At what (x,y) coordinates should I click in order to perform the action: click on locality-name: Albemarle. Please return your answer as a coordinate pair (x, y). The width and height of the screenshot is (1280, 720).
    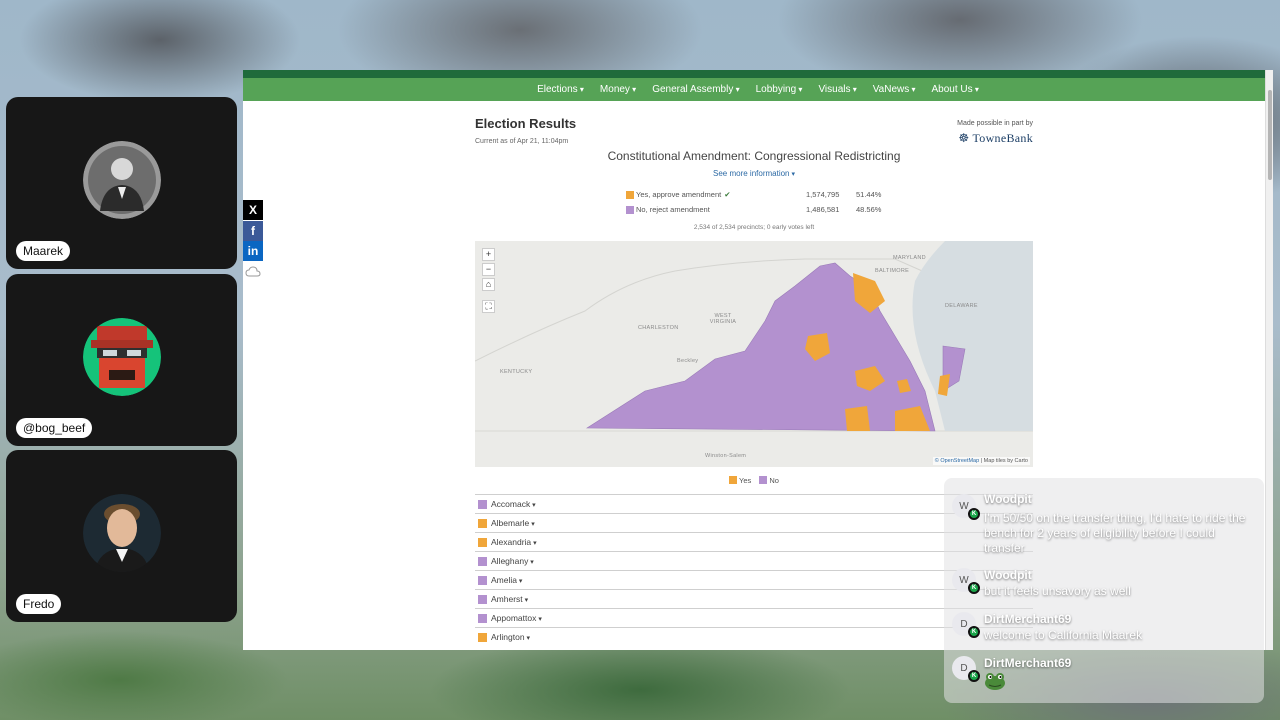
    Looking at the image, I should click on (513, 523).